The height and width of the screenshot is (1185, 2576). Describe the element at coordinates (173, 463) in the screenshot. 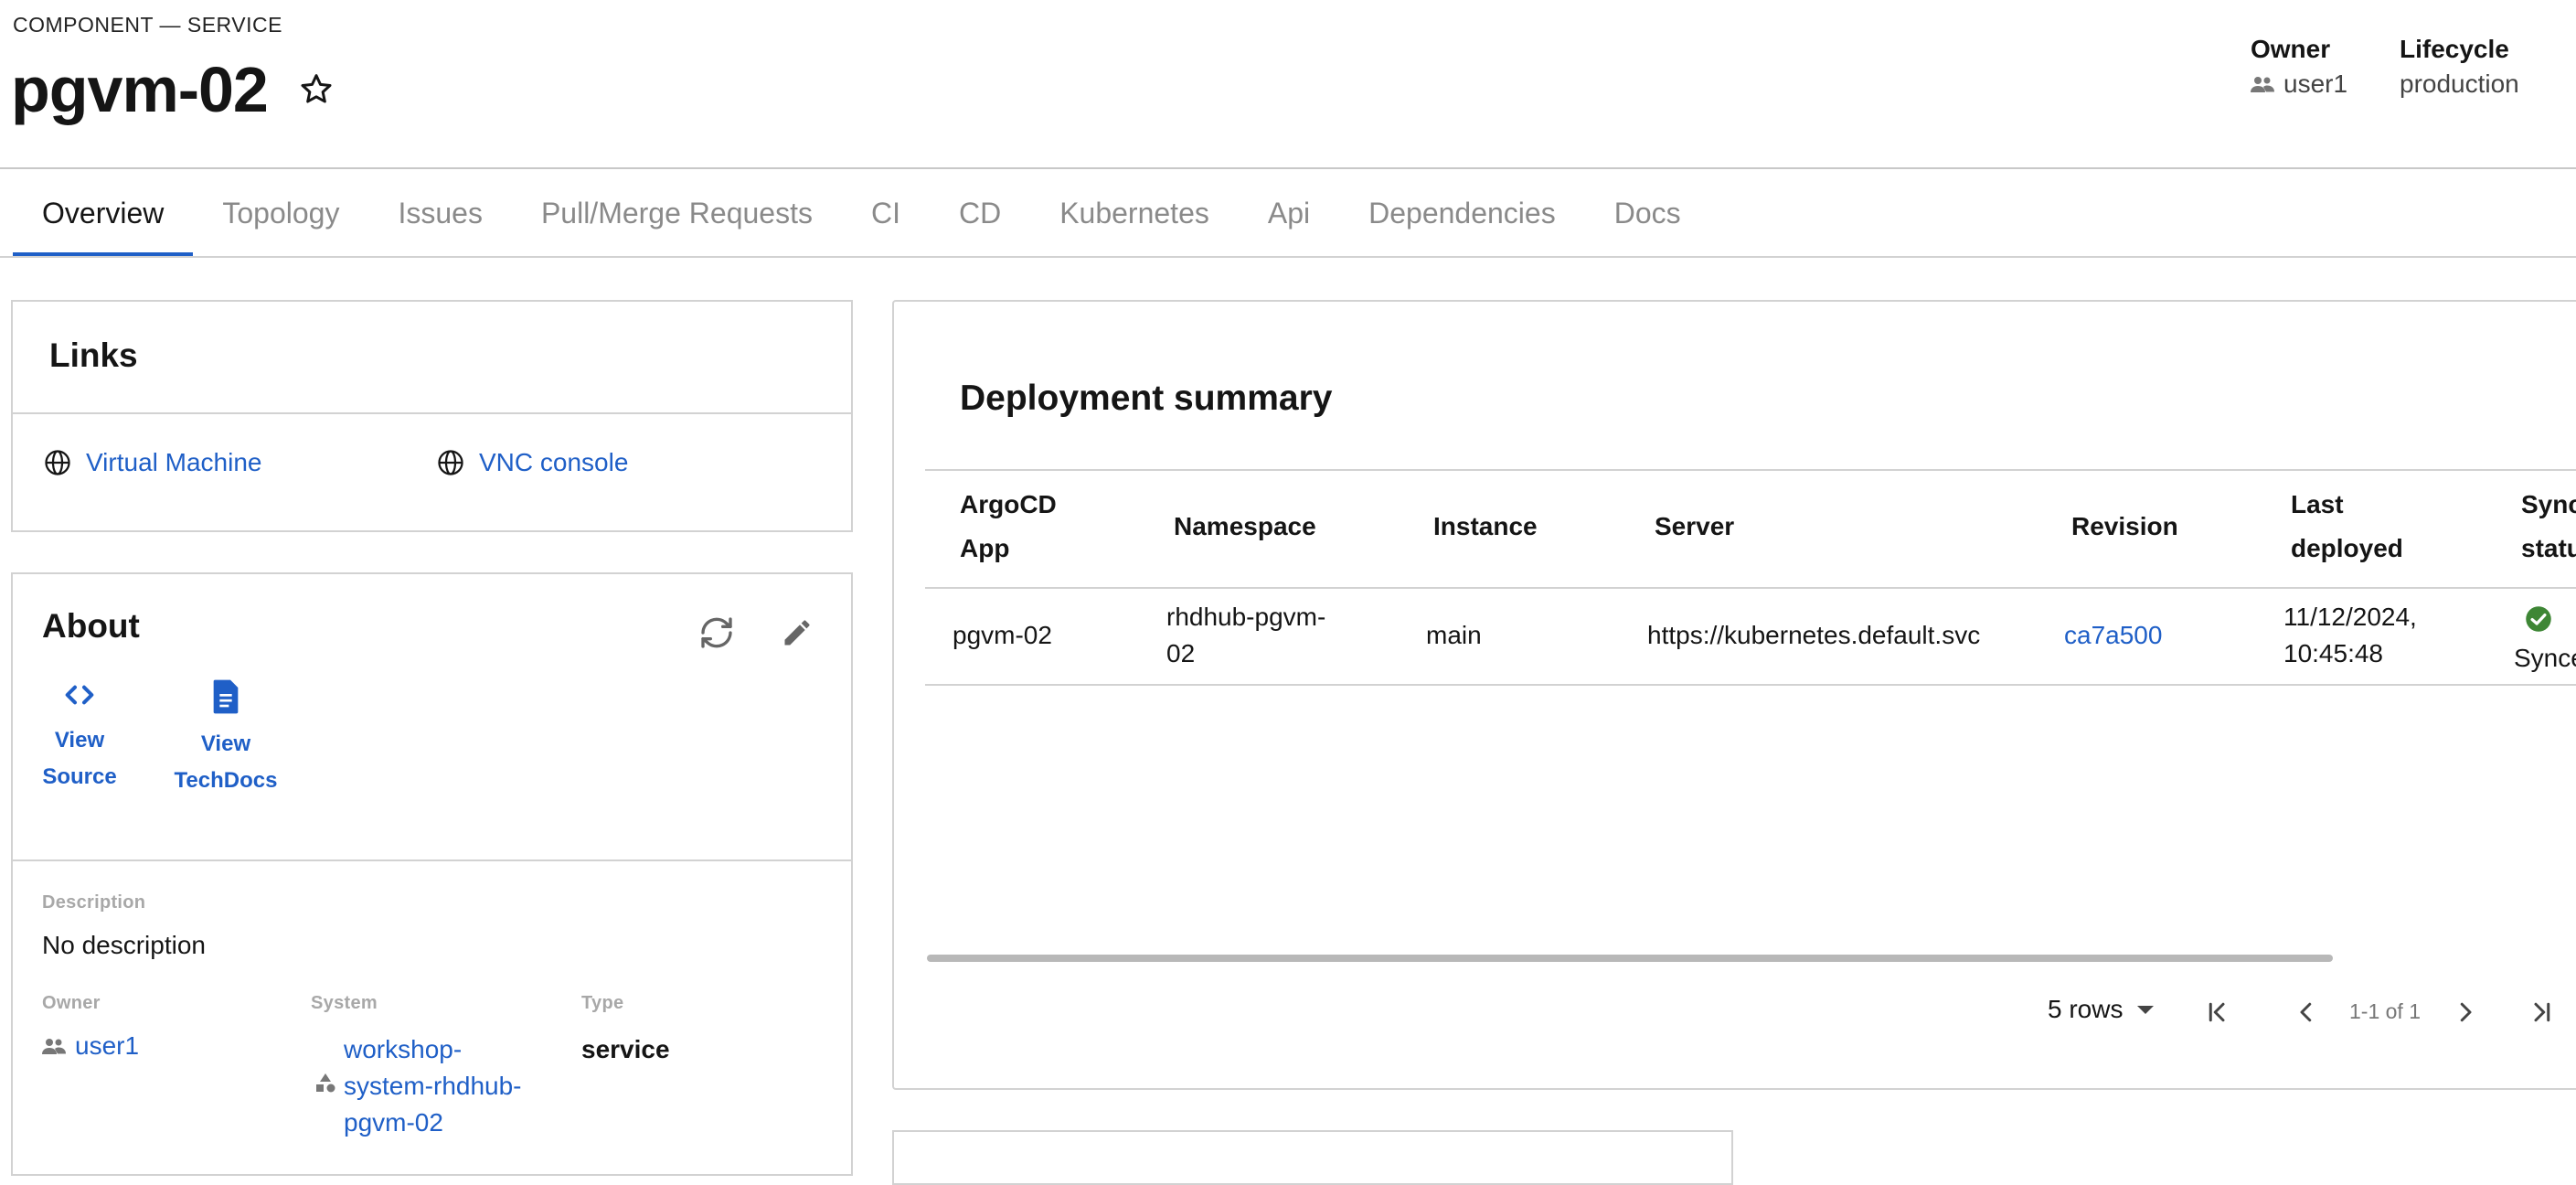

I see `link-virtual-machine-label: Virtual Machine` at that location.